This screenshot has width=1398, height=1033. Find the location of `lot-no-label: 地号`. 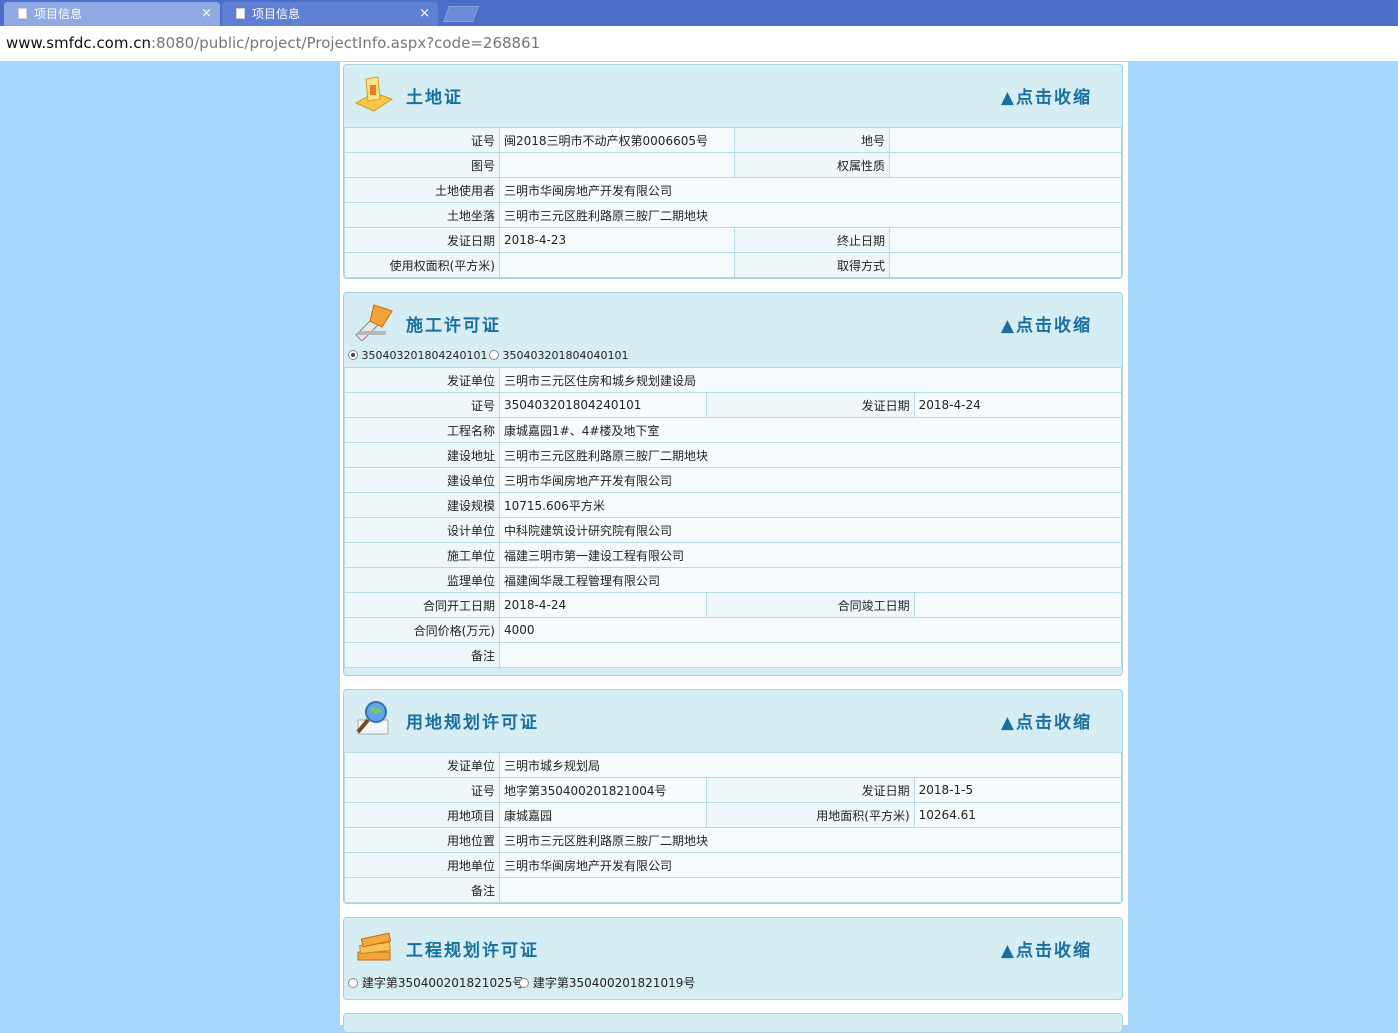

lot-no-label: 地号 is located at coordinates (812, 140).